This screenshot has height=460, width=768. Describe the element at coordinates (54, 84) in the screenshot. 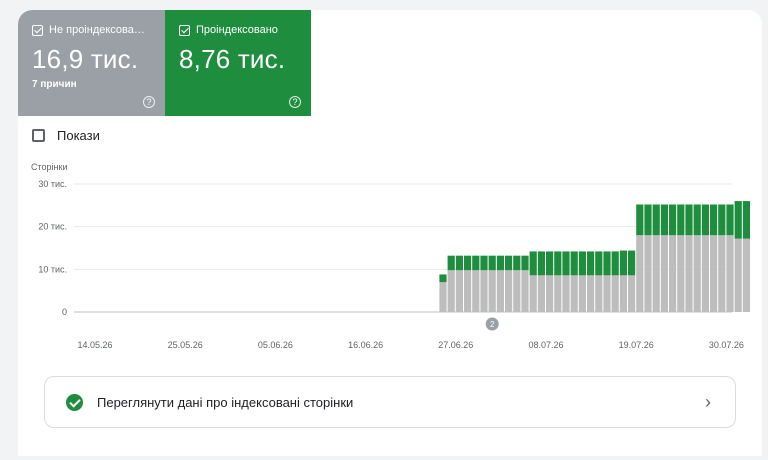

I see `not-indexed-reasons: 7 причин` at that location.